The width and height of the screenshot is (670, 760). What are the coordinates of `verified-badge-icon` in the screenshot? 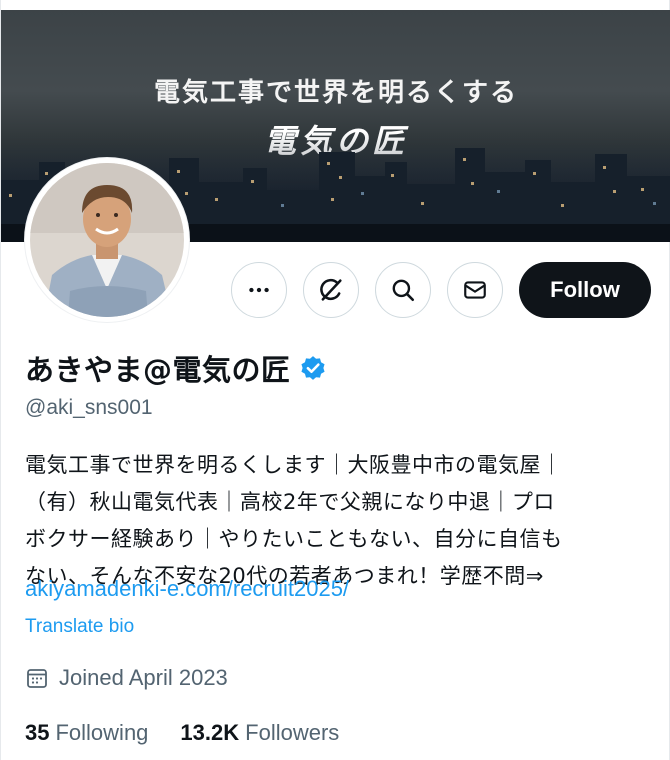 It's located at (313, 368).